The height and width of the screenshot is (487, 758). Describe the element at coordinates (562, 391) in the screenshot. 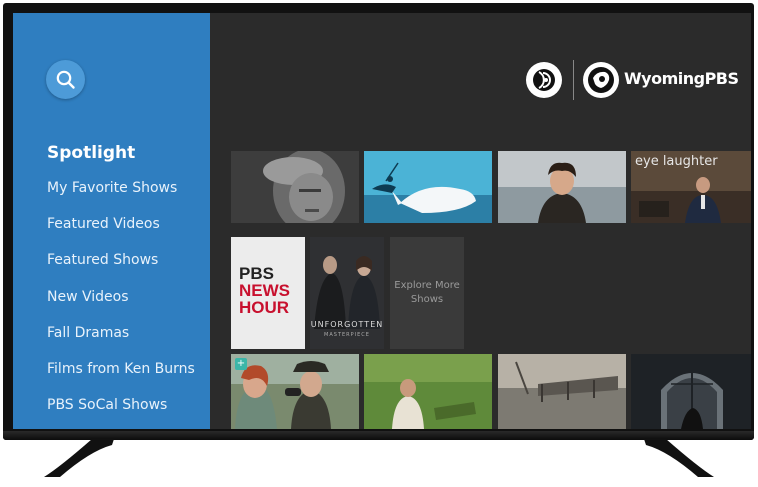

I see `content-tile-bridge` at that location.